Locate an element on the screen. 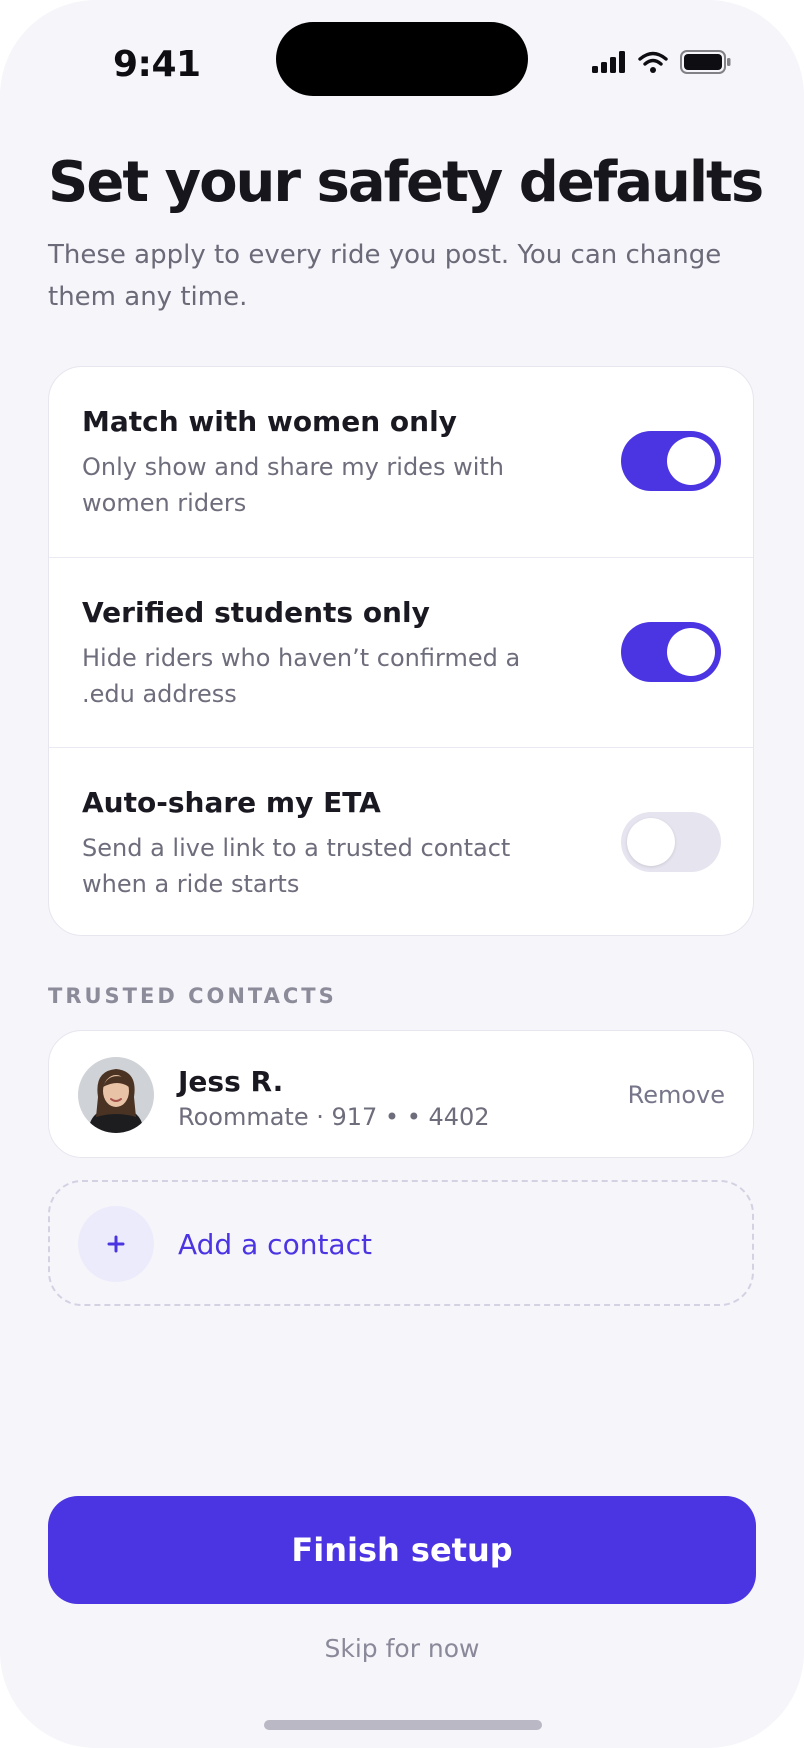  trusted-contacts-label: TRUSTED CONTACTS is located at coordinates (192, 996).